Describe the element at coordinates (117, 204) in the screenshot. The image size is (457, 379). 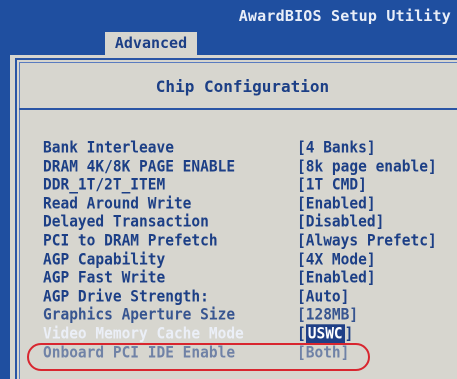
I see `setting-label: Read Around Write` at that location.